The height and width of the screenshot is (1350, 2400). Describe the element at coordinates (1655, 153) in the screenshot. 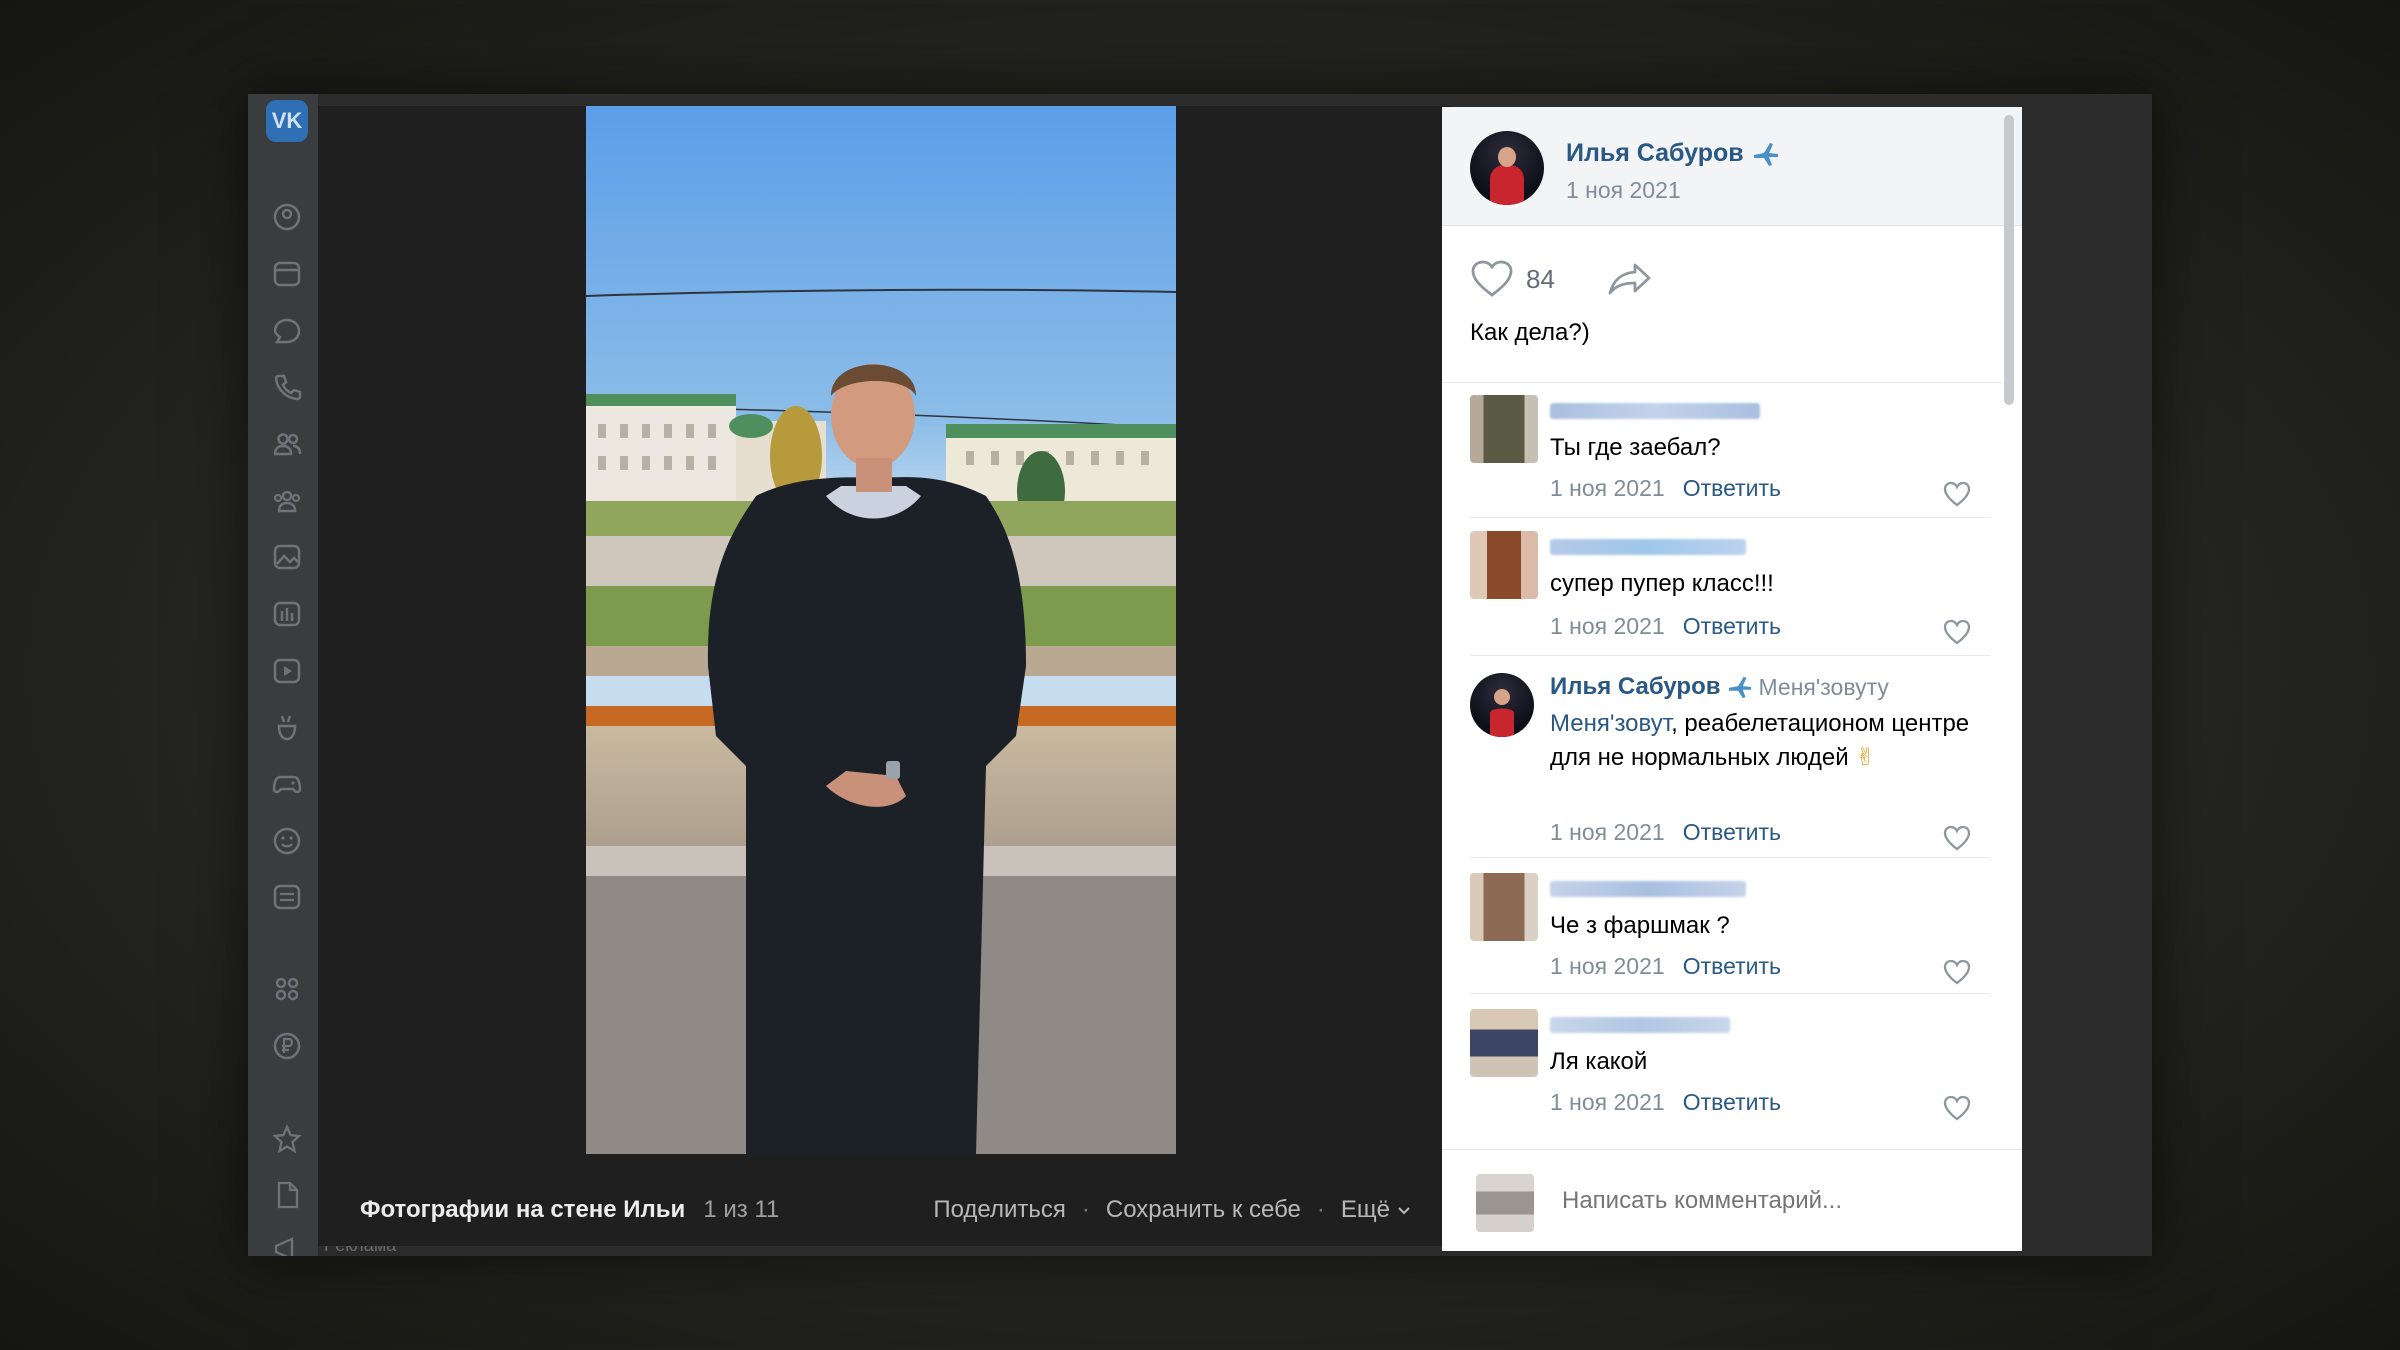

I see `author-name-text: Илья Сабуров` at that location.